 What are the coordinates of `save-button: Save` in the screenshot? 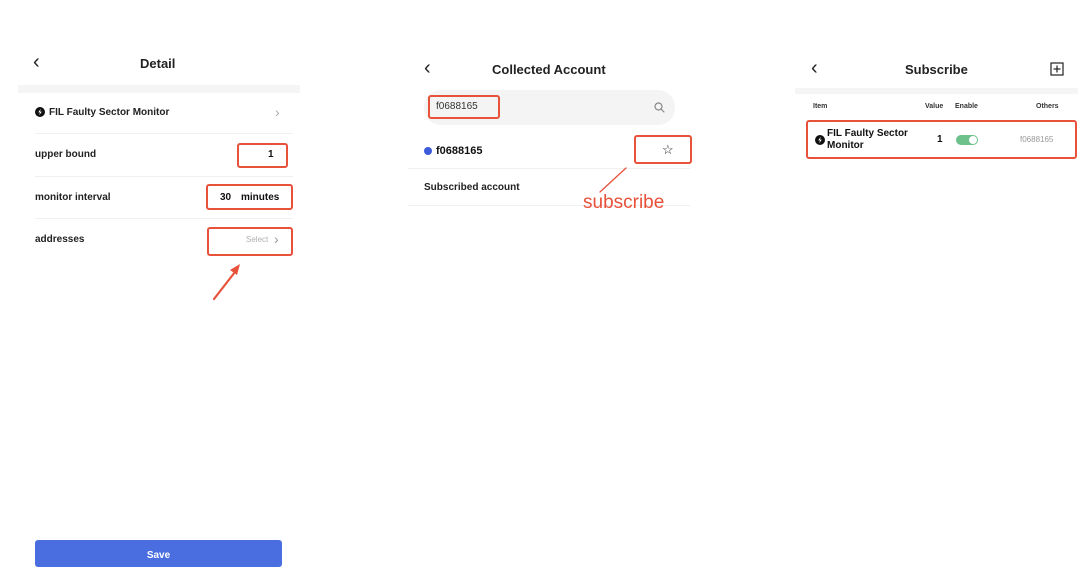 It's located at (158, 553).